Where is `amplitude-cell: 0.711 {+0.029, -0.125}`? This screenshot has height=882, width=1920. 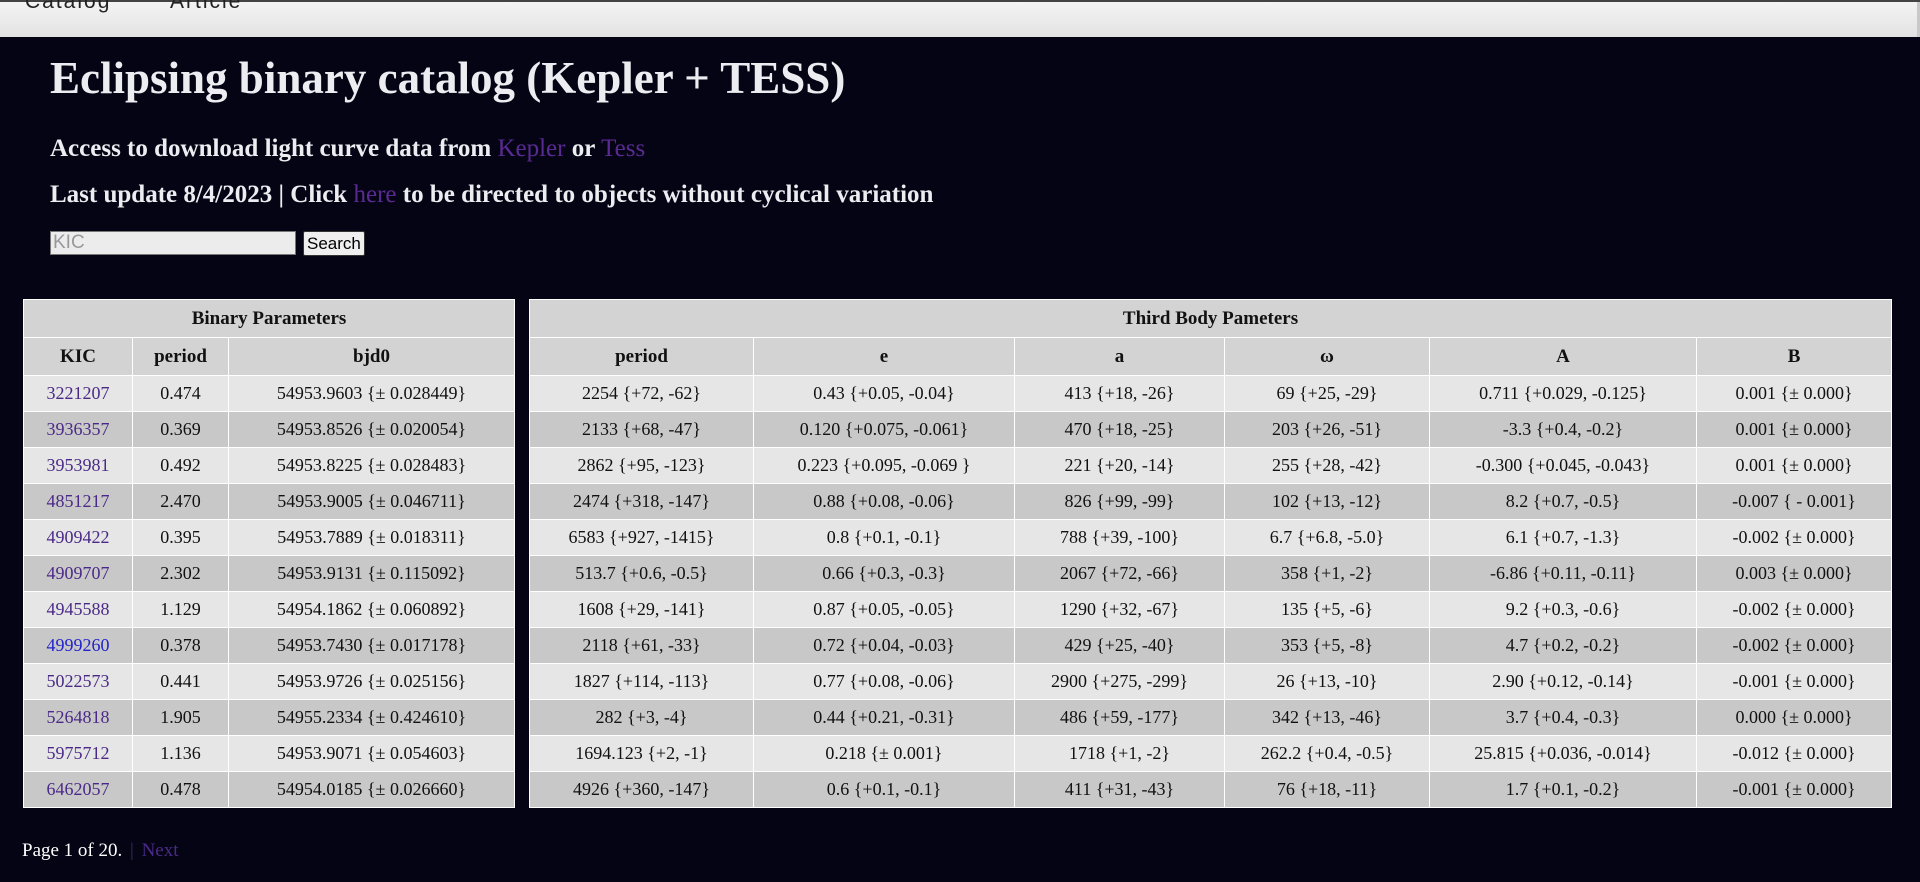 amplitude-cell: 0.711 {+0.029, -0.125} is located at coordinates (1563, 393).